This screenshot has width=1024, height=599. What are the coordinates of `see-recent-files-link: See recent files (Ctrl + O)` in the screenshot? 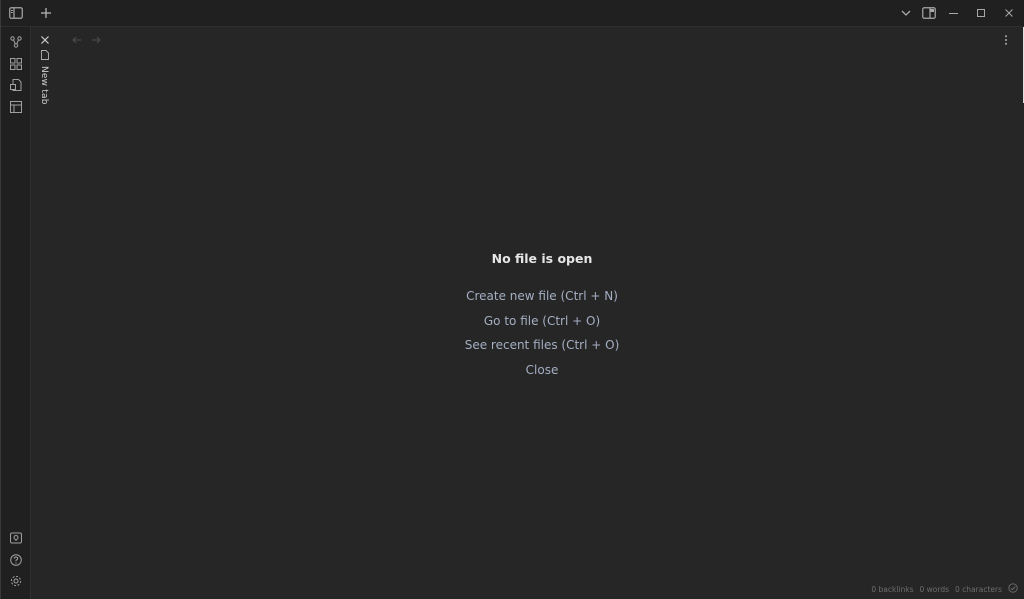 It's located at (541, 345).